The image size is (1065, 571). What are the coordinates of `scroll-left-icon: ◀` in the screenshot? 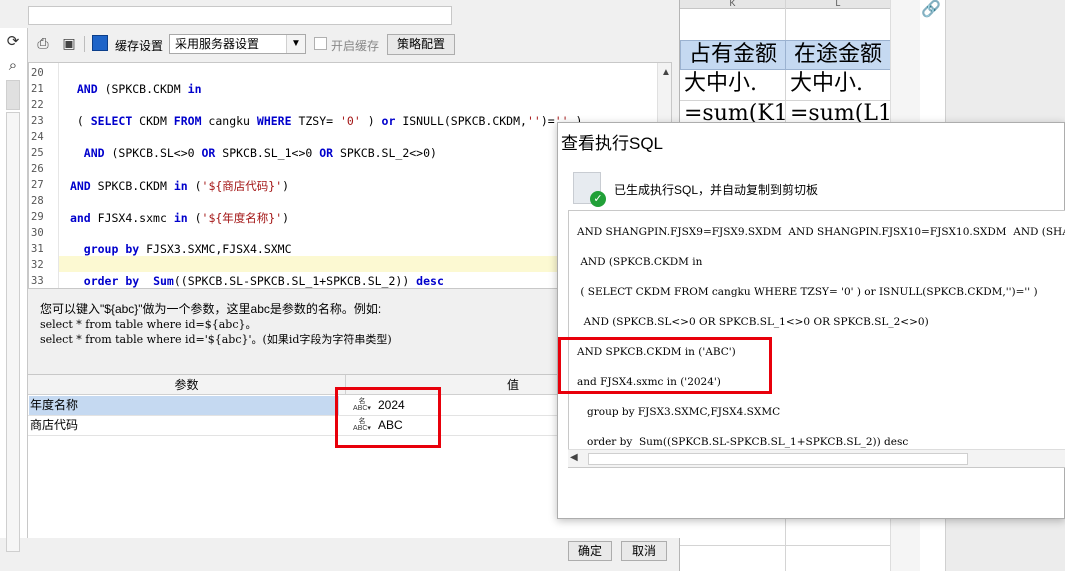 It's located at (574, 457).